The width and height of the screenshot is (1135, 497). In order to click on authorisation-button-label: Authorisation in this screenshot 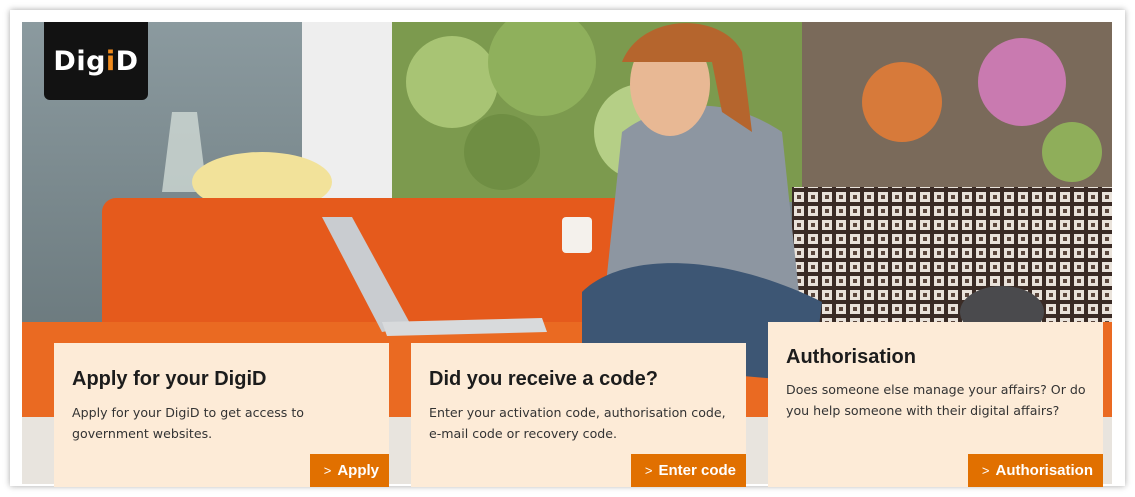, I will do `click(1044, 470)`.